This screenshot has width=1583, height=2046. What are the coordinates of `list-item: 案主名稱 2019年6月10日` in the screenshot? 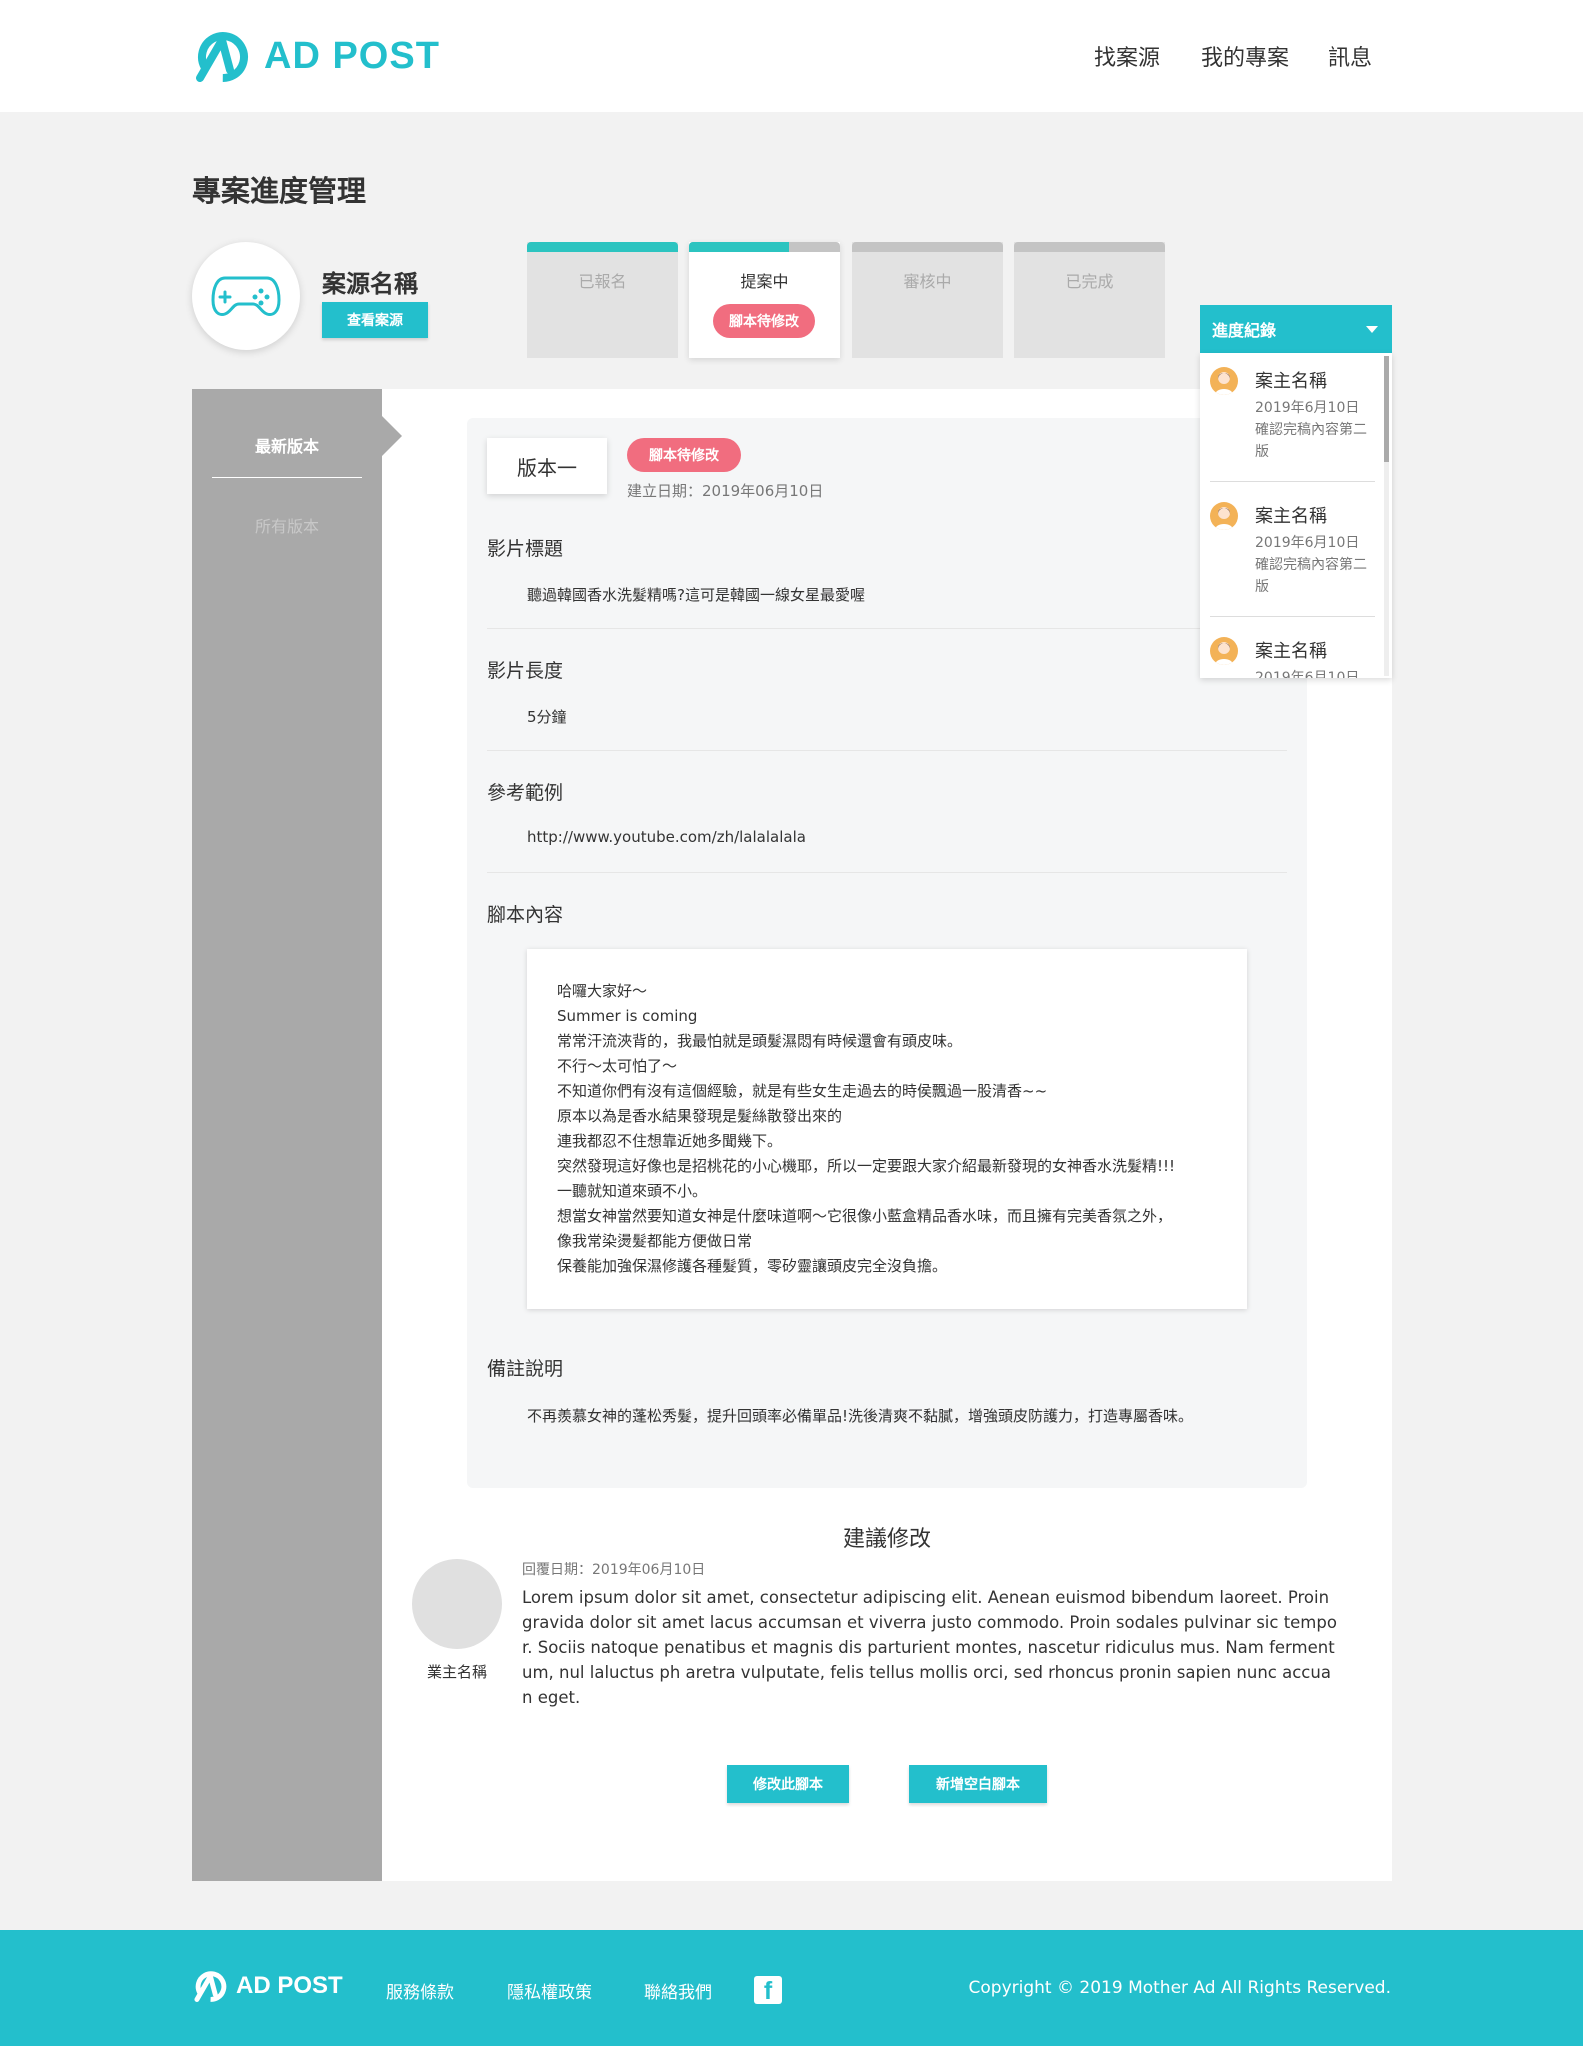 It's located at (1290, 650).